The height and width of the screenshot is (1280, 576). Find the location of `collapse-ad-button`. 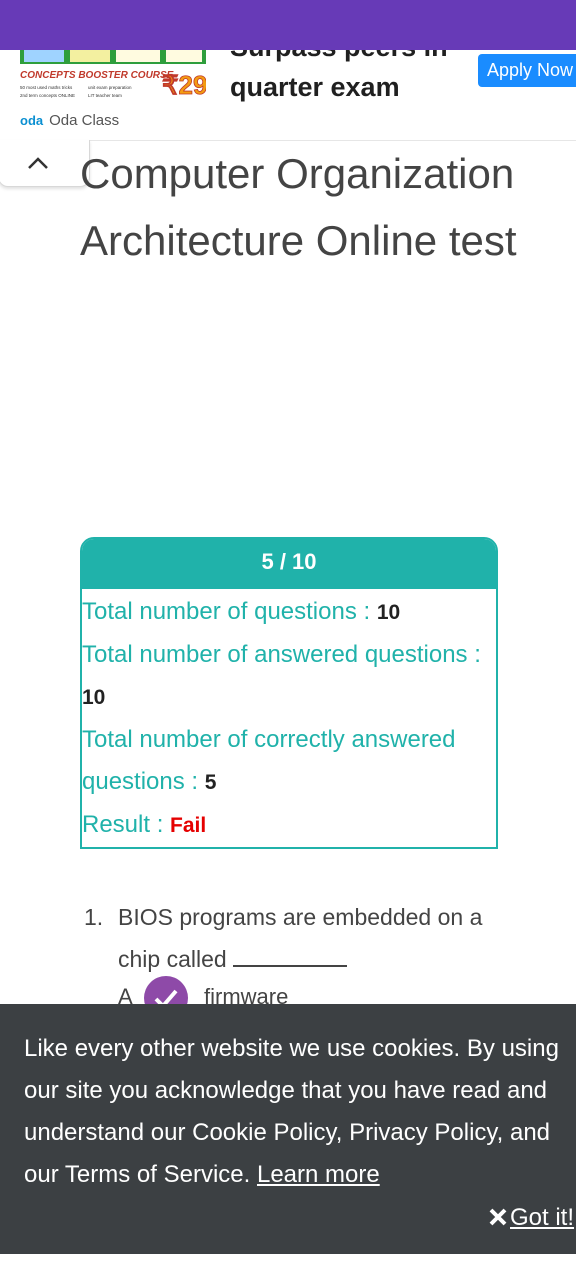

collapse-ad-button is located at coordinates (45, 163).